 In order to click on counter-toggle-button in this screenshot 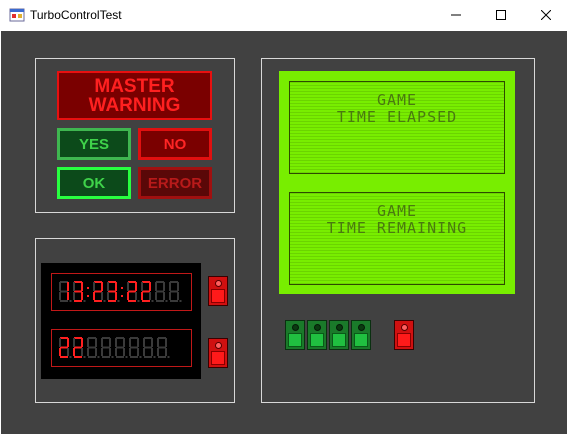, I will do `click(218, 353)`.